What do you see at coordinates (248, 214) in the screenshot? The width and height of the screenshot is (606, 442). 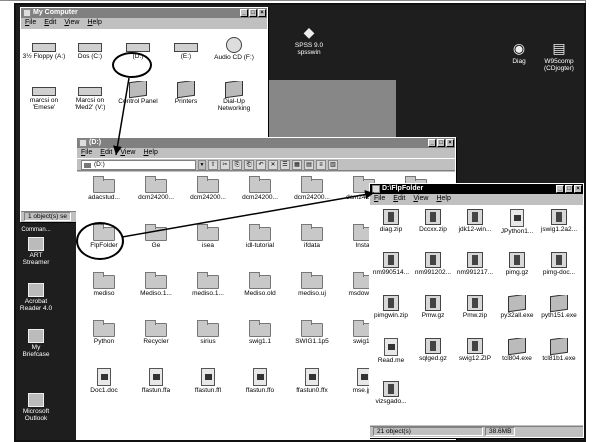 I see `arrow-to-flpfolder-window` at bounding box center [248, 214].